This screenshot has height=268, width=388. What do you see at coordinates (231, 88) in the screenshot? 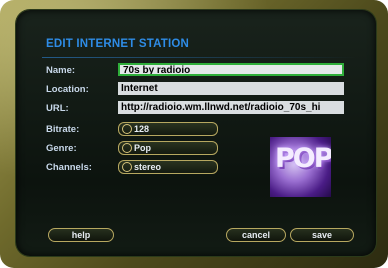
I see `location-field: Internet` at bounding box center [231, 88].